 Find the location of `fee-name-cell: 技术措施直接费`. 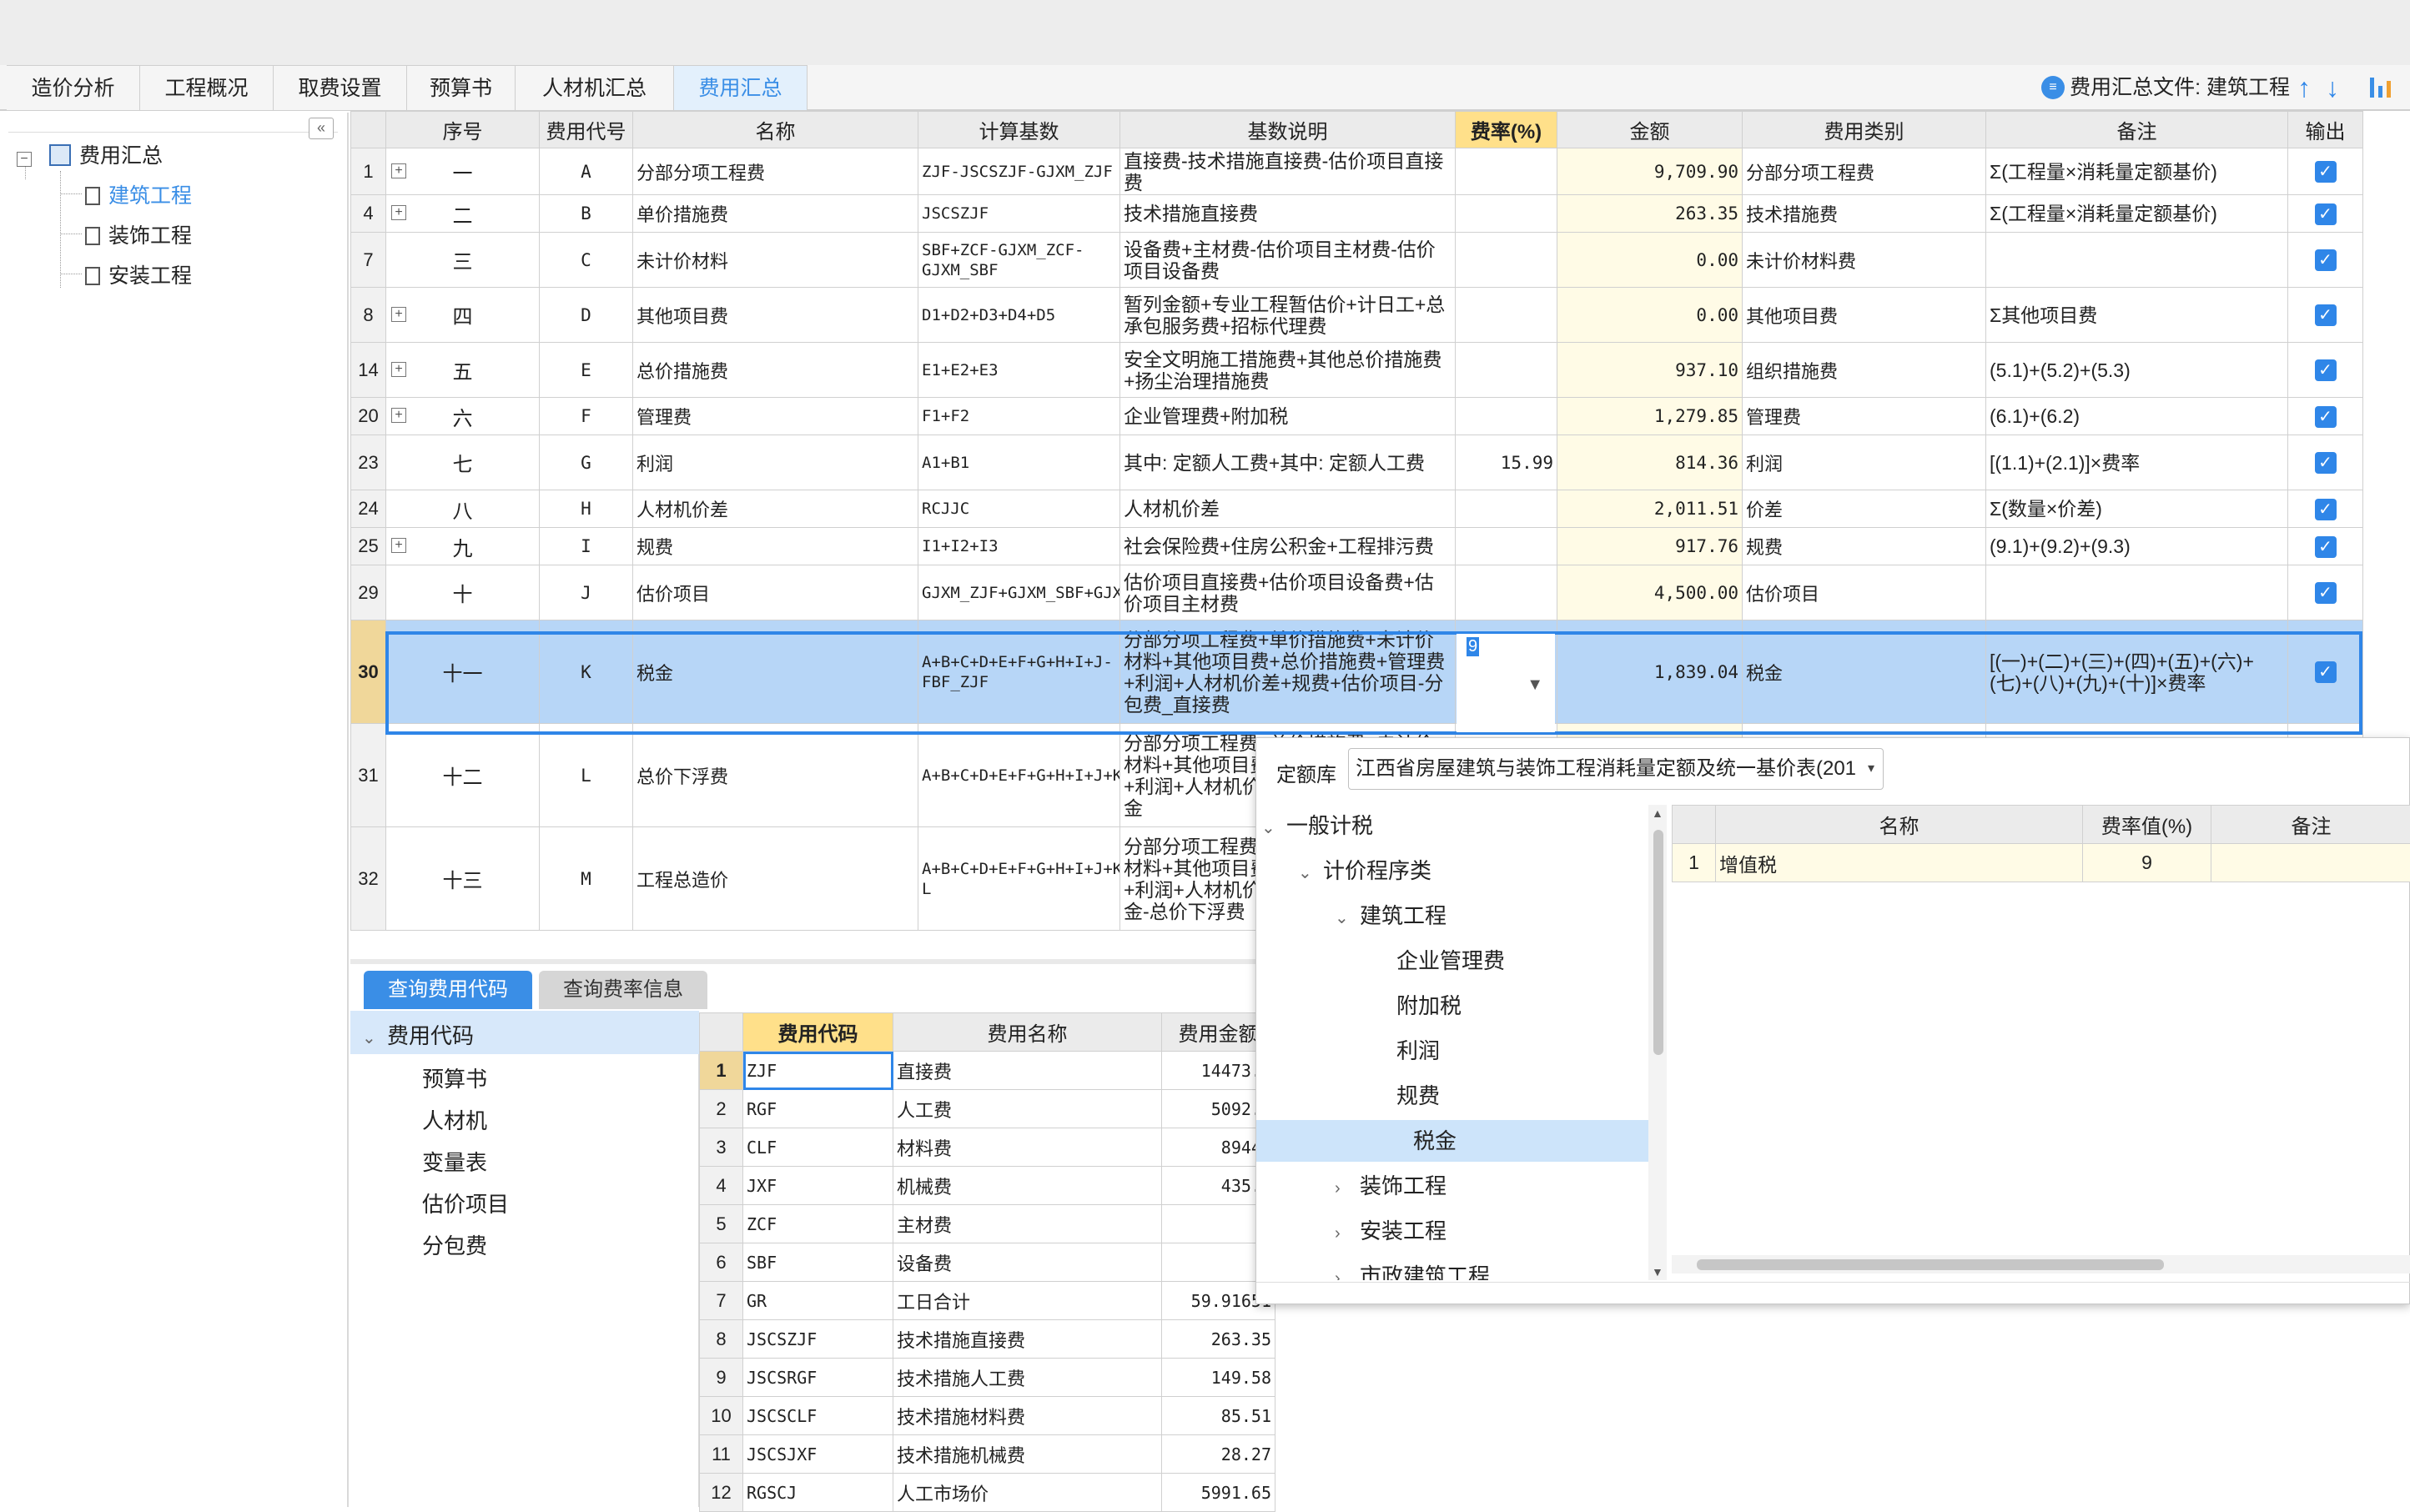

fee-name-cell: 技术措施直接费 is located at coordinates (1027, 1340).